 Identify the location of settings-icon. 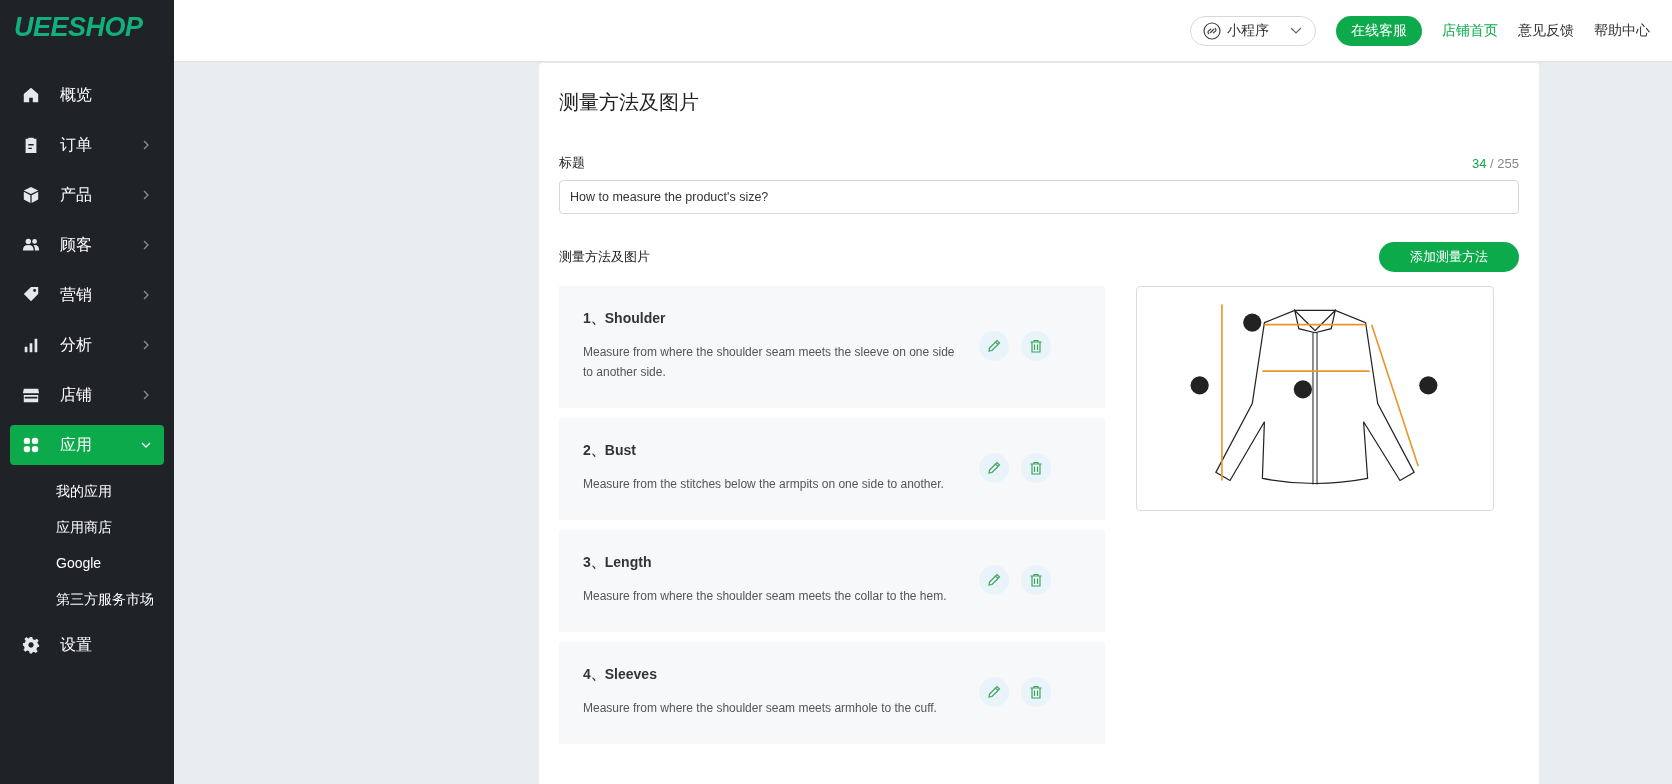
(31, 645).